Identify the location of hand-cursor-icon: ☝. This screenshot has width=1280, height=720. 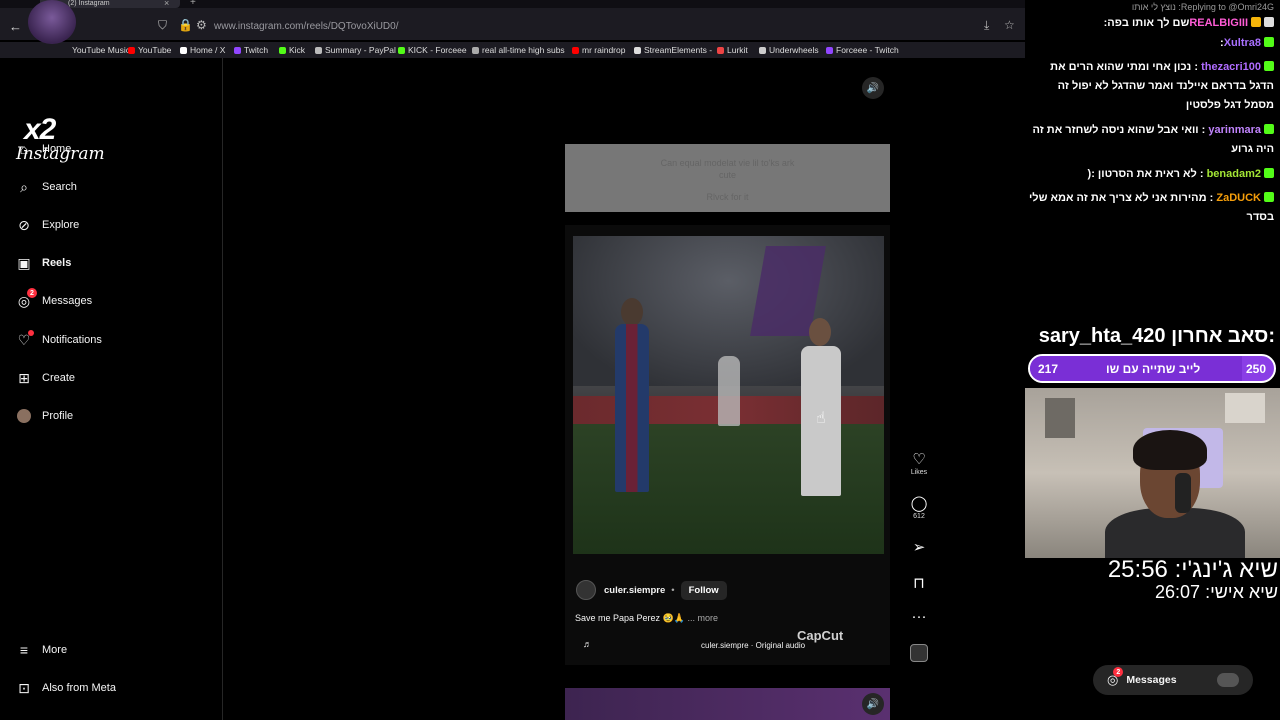
(821, 418).